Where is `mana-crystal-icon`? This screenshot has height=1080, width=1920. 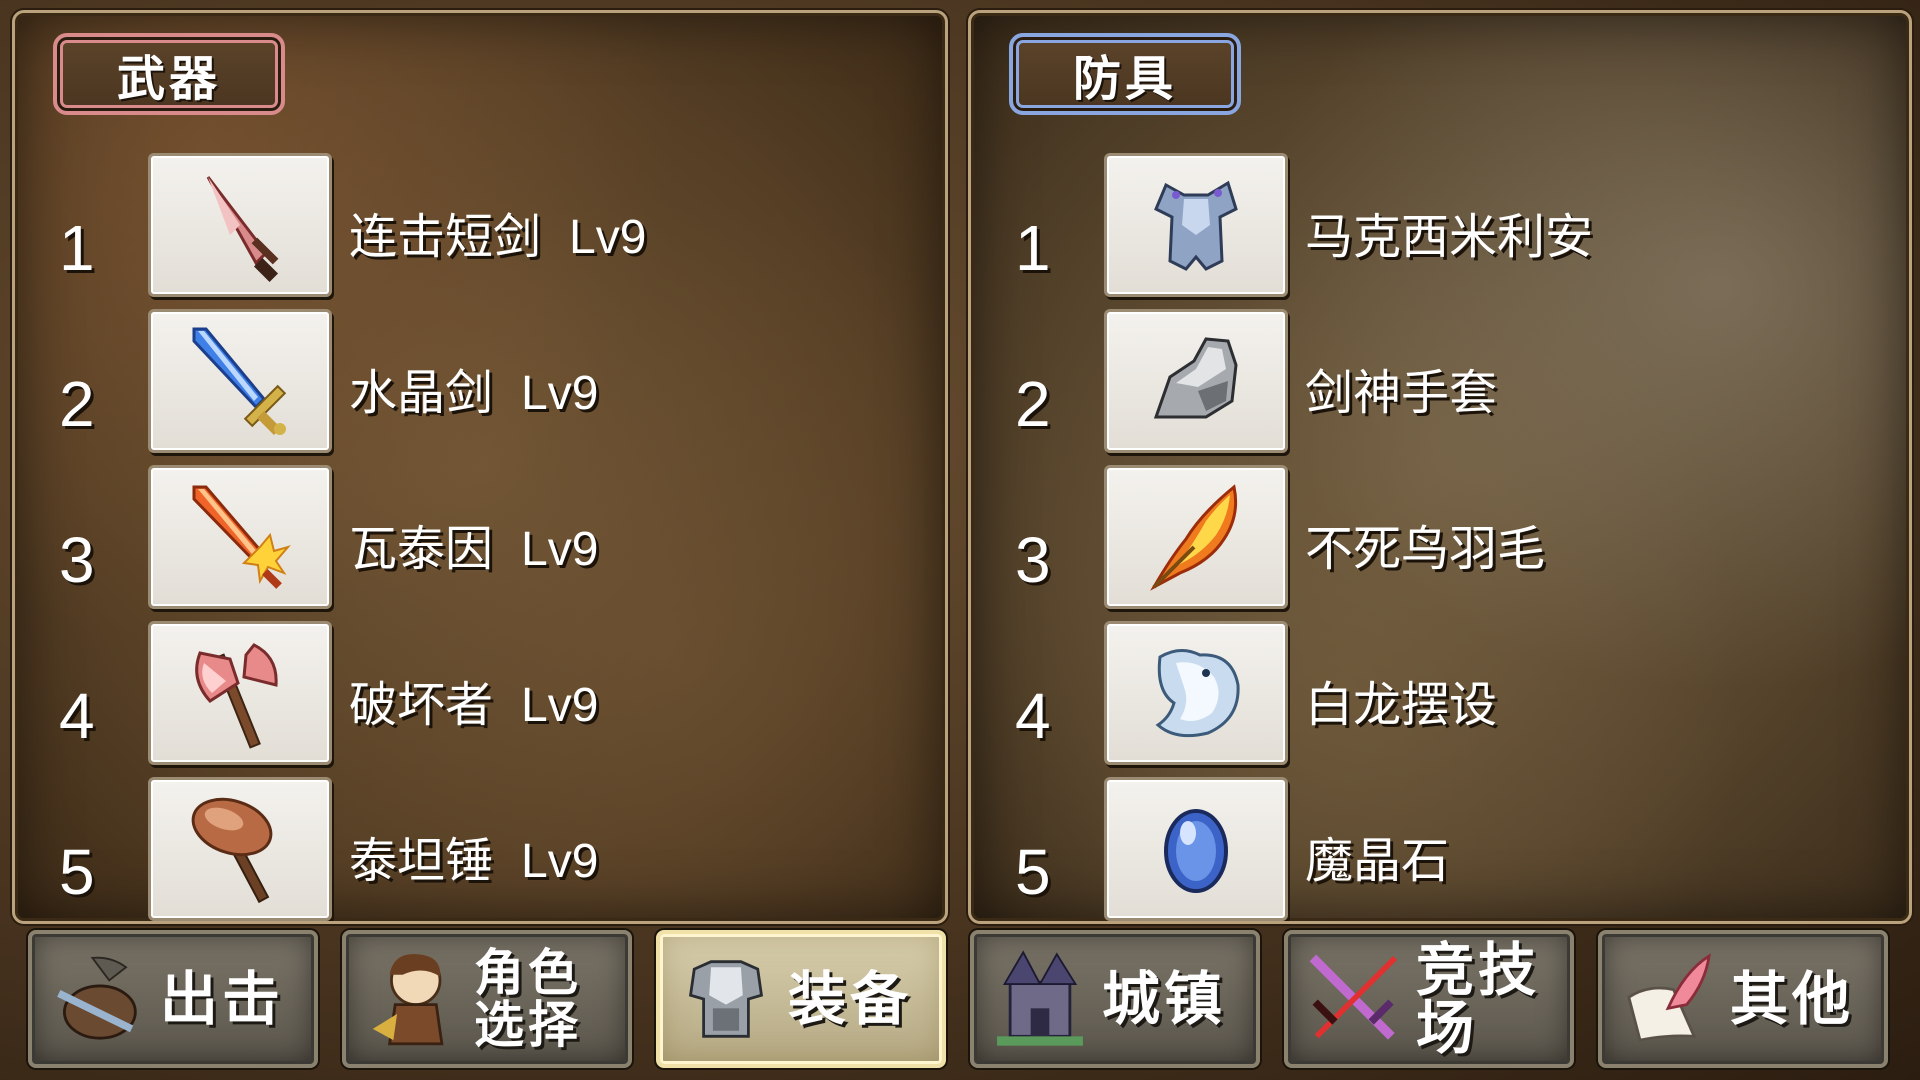 mana-crystal-icon is located at coordinates (1196, 851).